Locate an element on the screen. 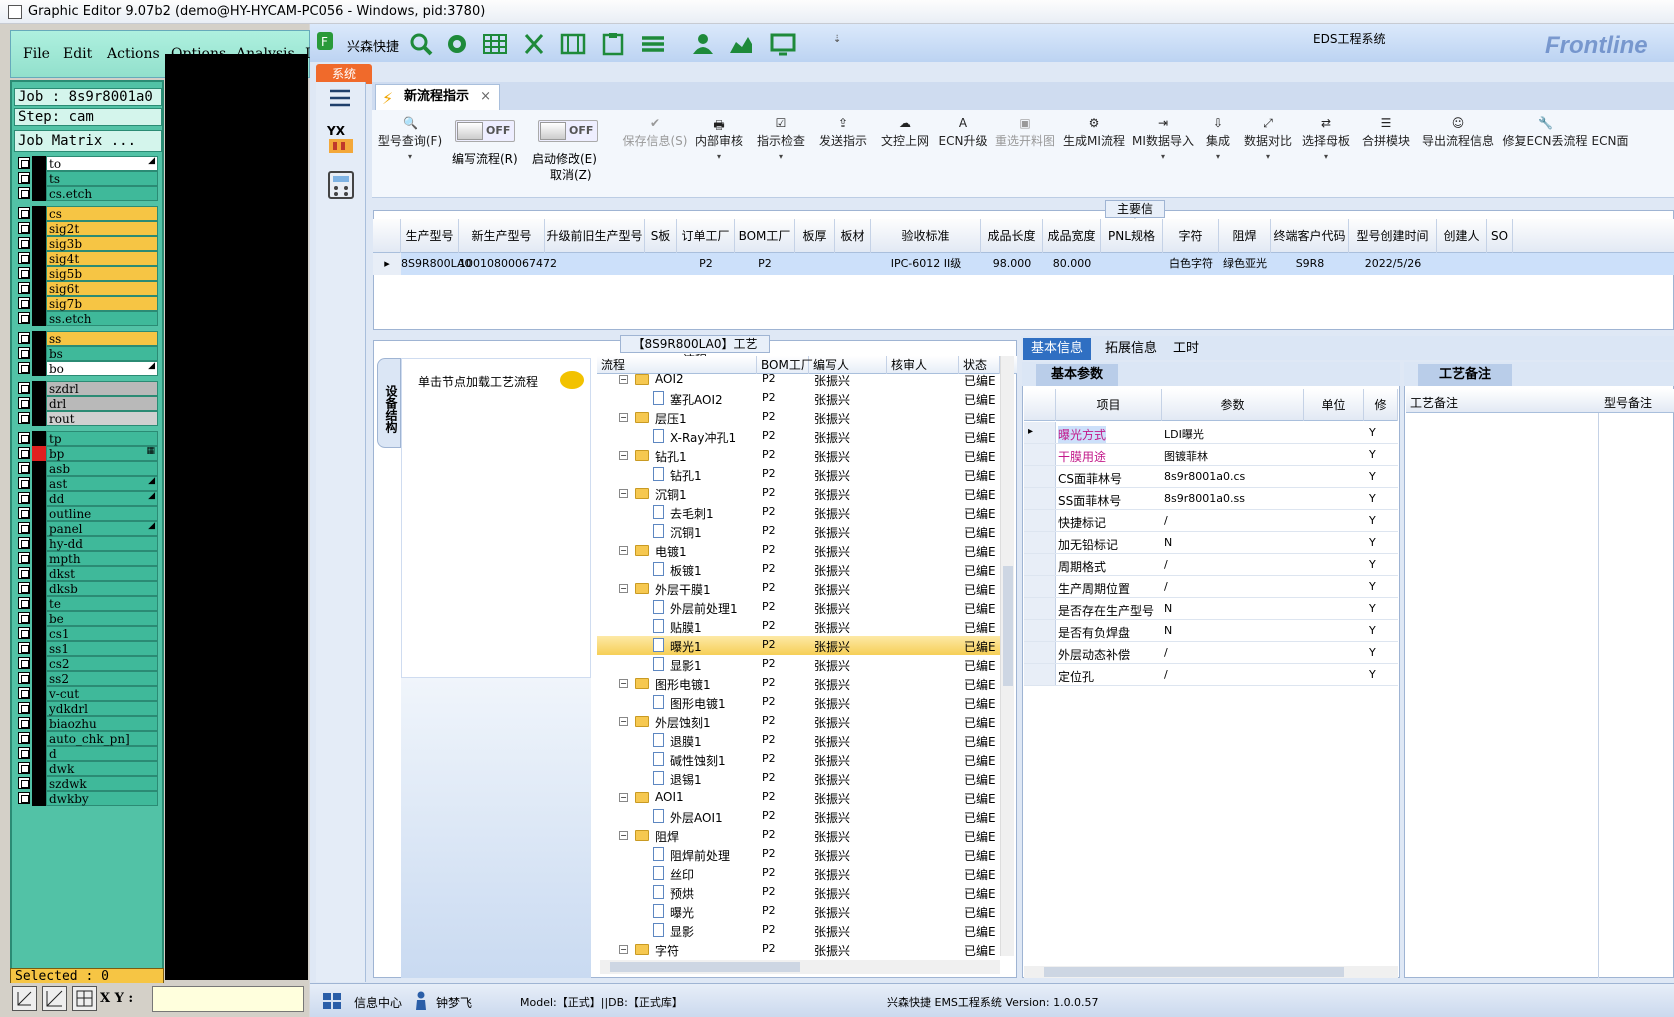 The height and width of the screenshot is (1017, 1674). layer-row: tp is located at coordinates (87, 438).